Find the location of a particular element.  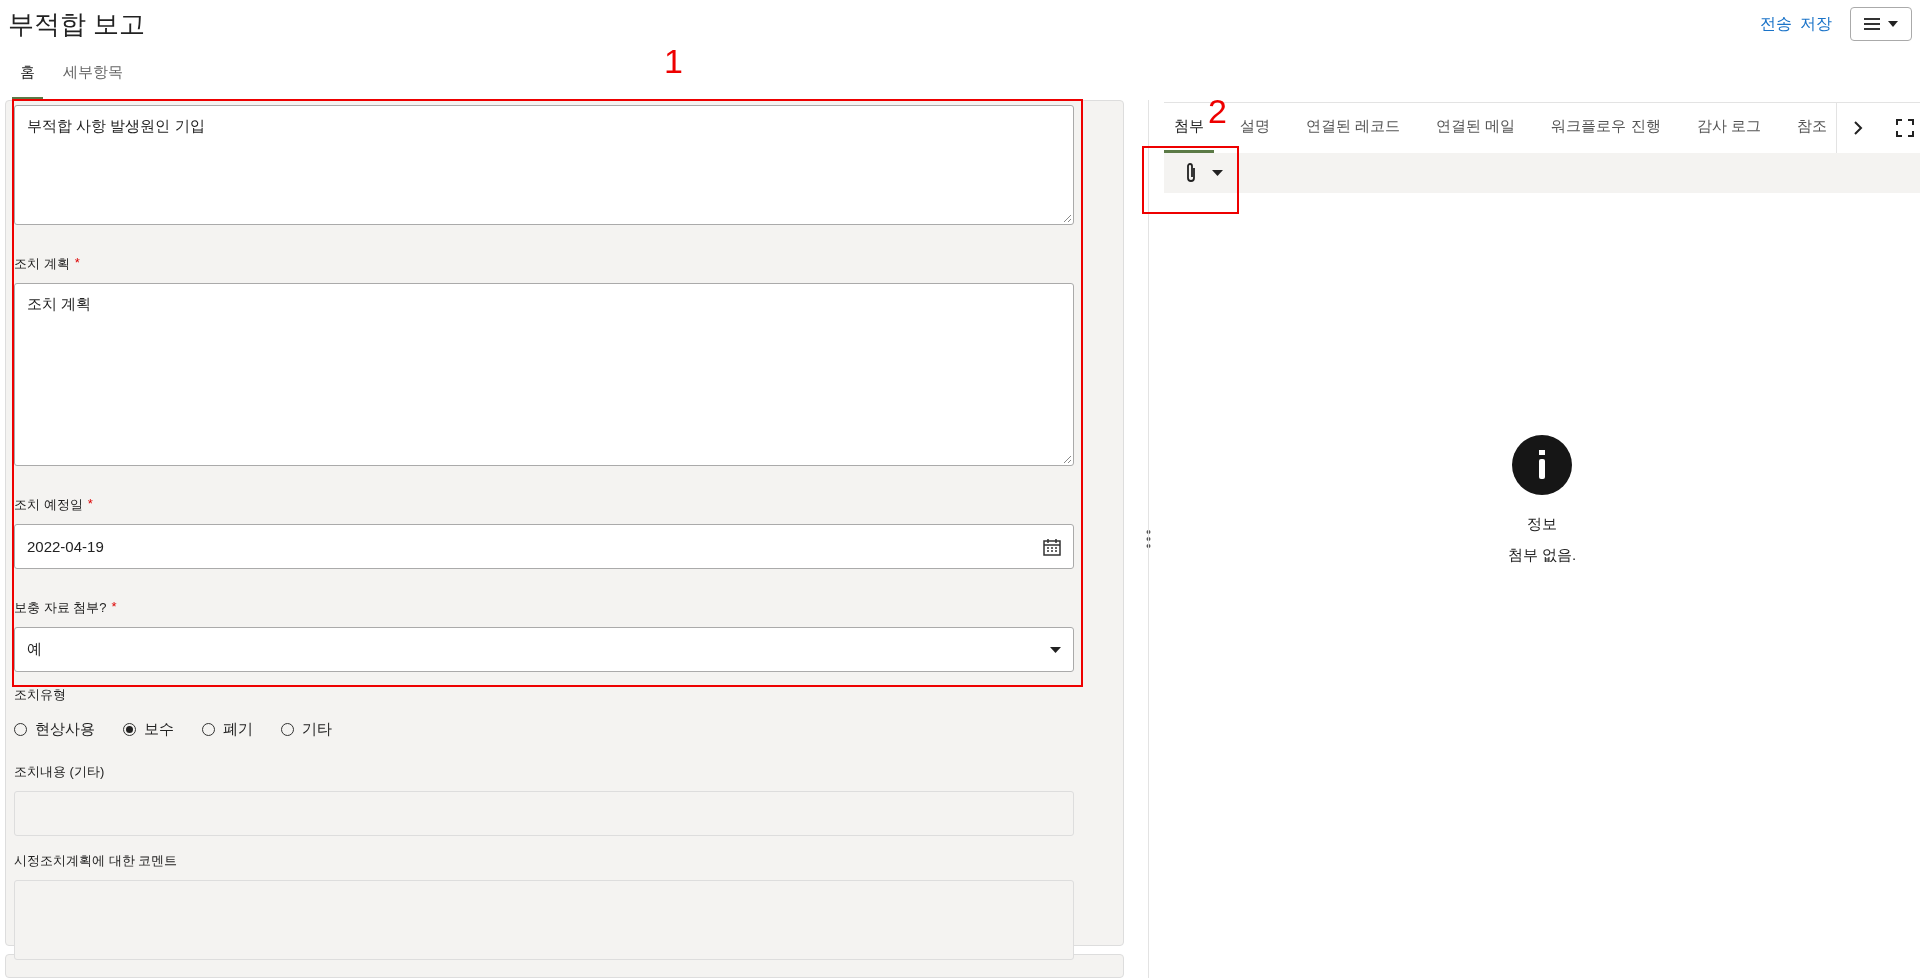

radio-option: 폐기 is located at coordinates (227, 729).